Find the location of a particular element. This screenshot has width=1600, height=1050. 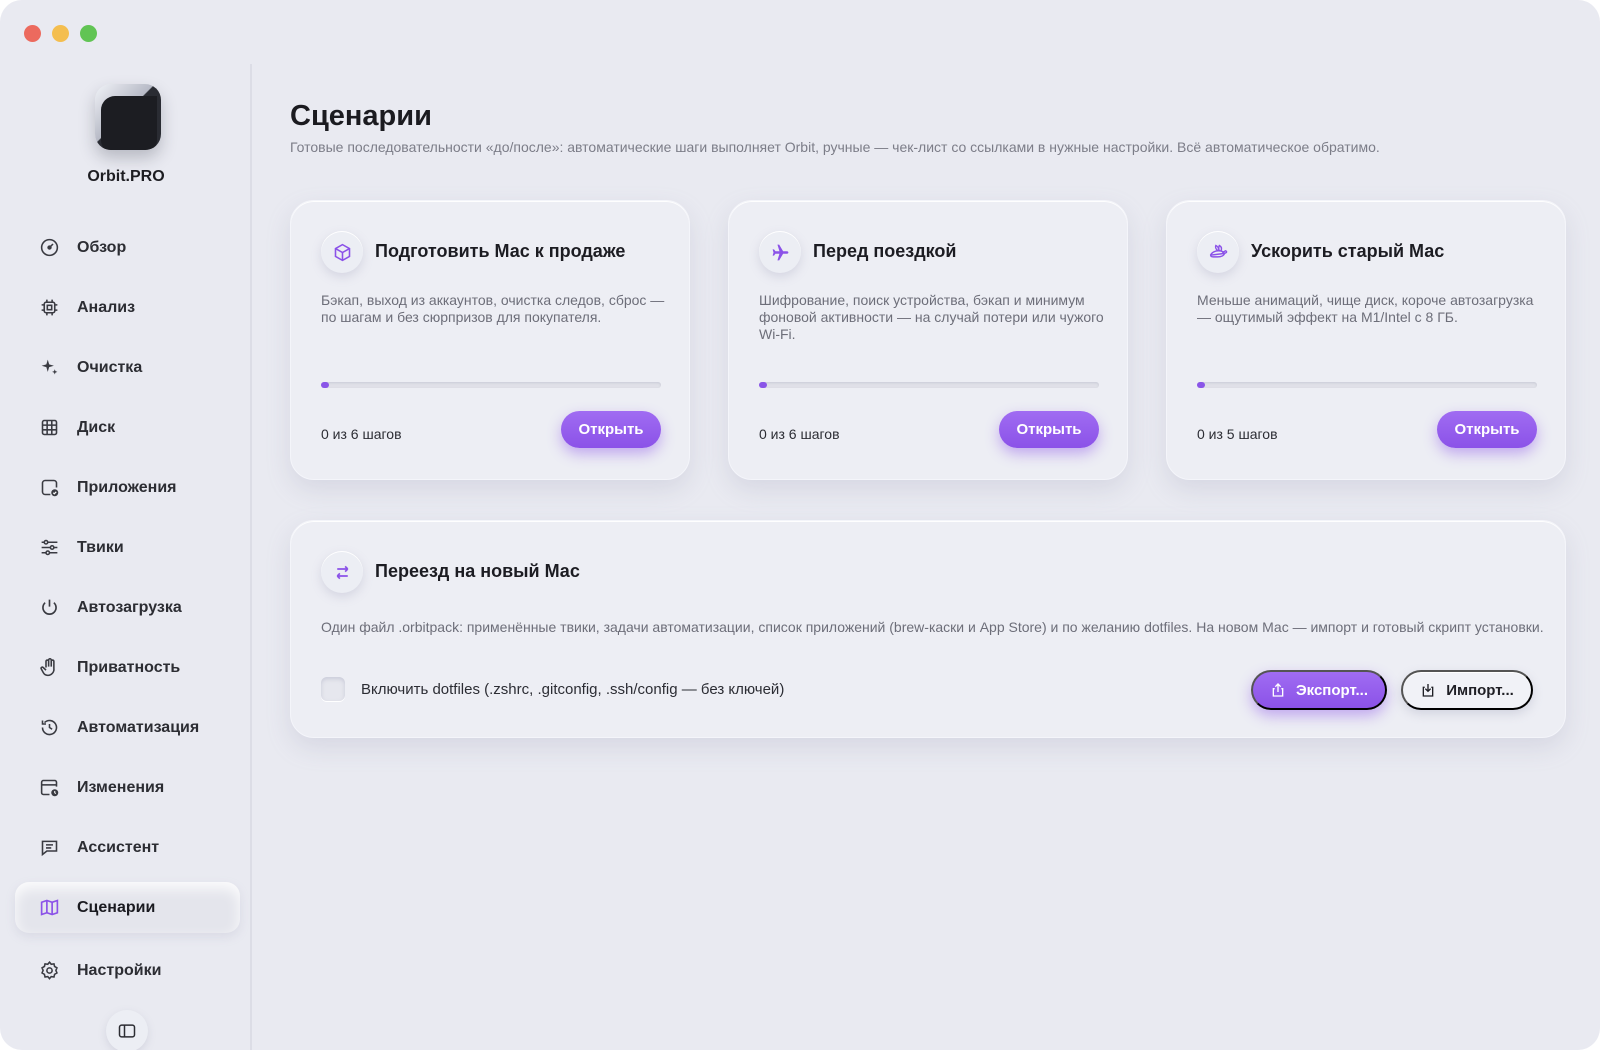

sidebar-toggle-icon is located at coordinates (127, 1031).